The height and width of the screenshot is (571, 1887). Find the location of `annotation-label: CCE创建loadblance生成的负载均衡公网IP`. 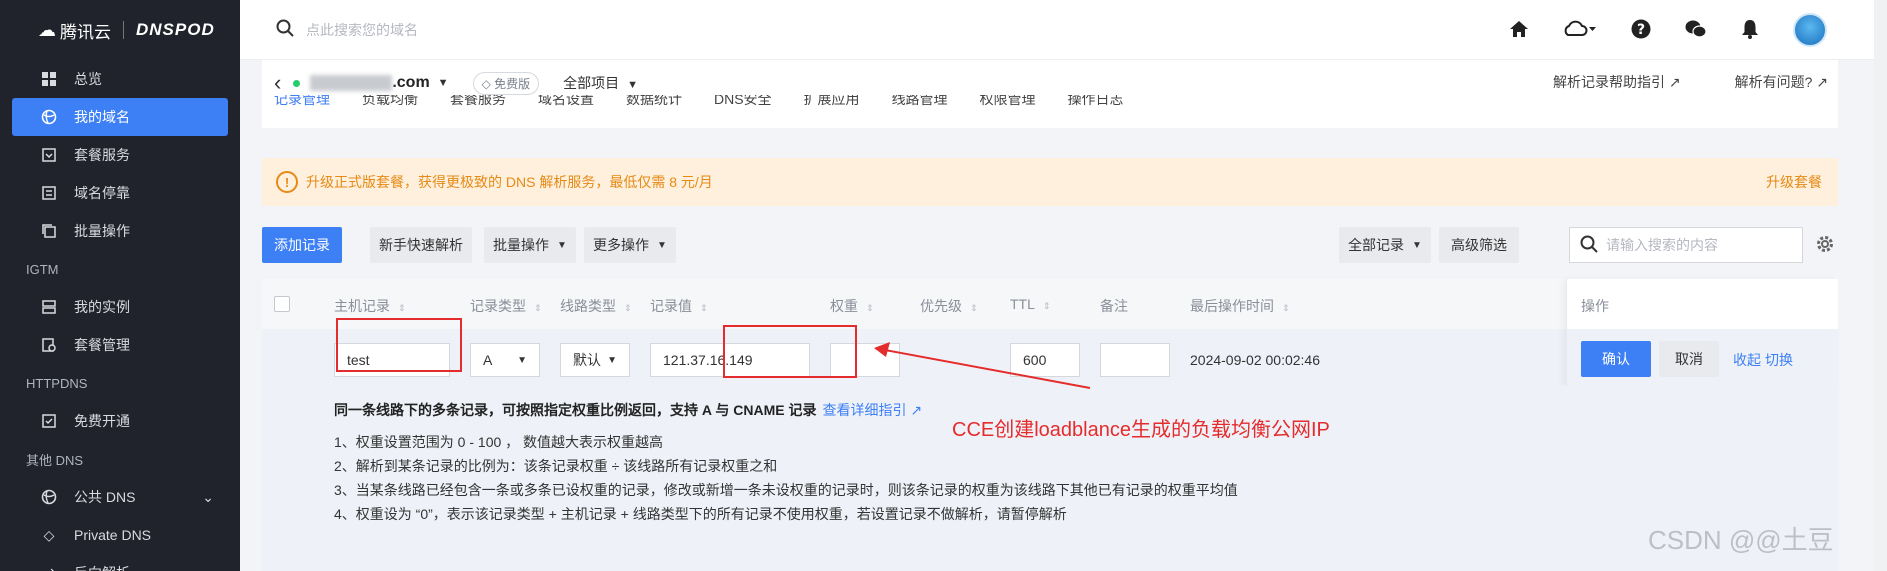

annotation-label: CCE创建loadblance生成的负载均衡公网IP is located at coordinates (1141, 430).